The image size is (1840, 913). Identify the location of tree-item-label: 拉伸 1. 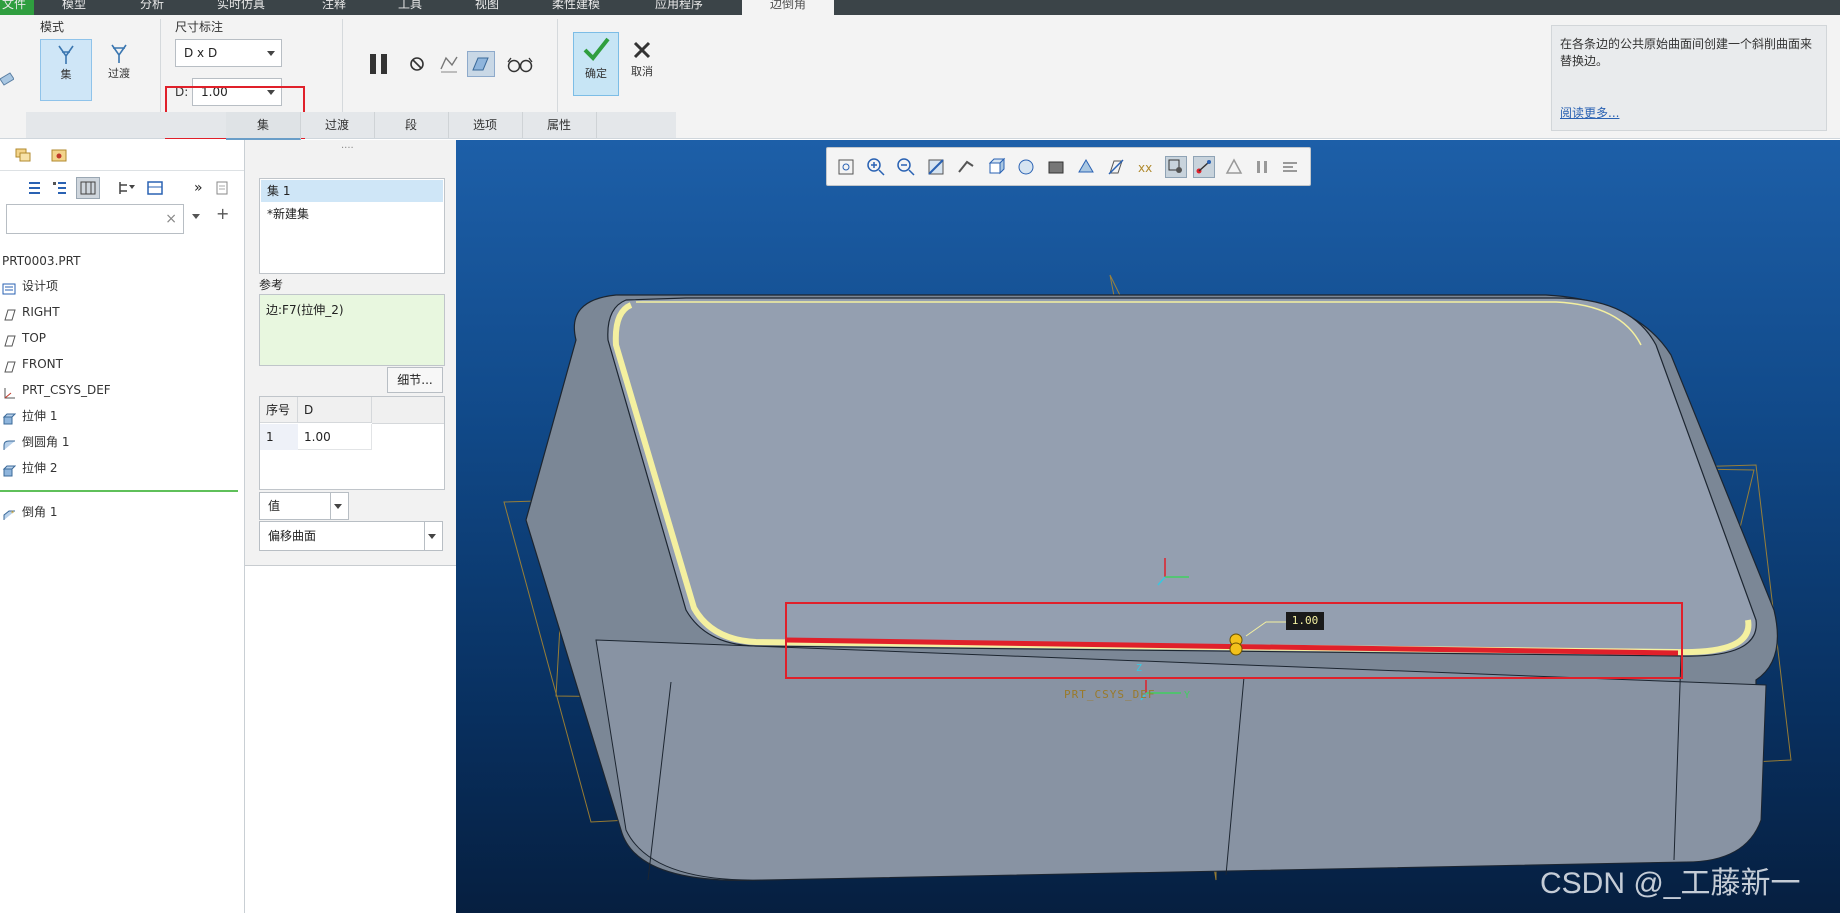
(40, 416).